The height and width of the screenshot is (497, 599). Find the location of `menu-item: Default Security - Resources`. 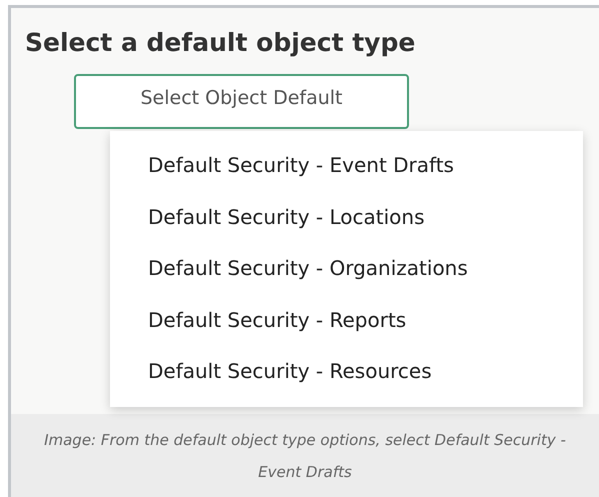

menu-item: Default Security - Resources is located at coordinates (346, 378).